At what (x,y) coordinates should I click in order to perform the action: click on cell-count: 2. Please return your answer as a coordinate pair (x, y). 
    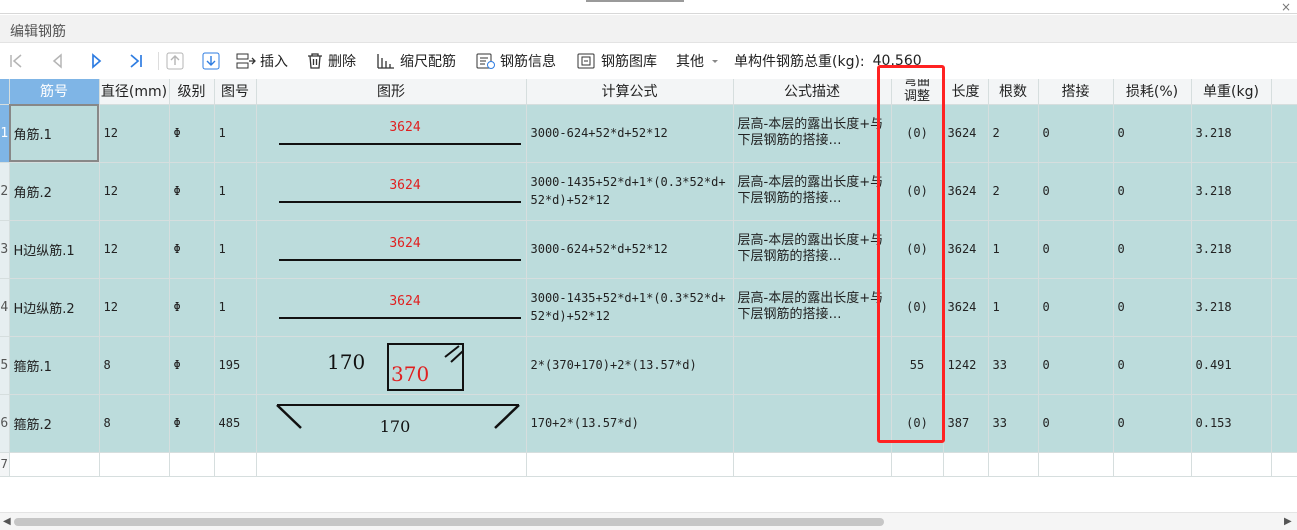
    Looking at the image, I should click on (1013, 133).